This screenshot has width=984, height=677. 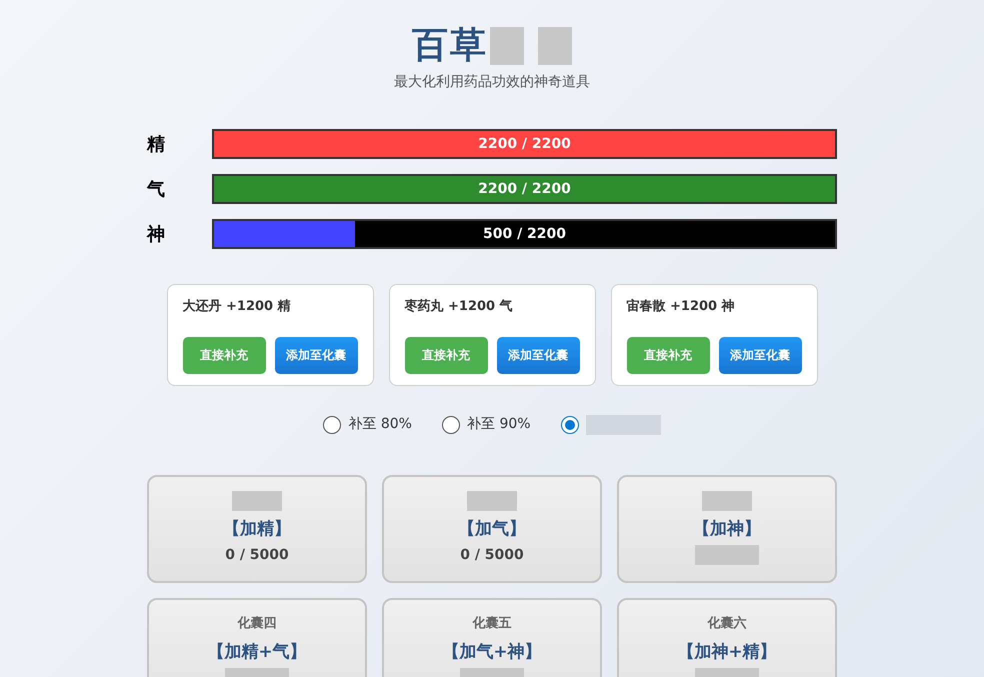 I want to click on pouch-card: 【加神】, so click(x=727, y=529).